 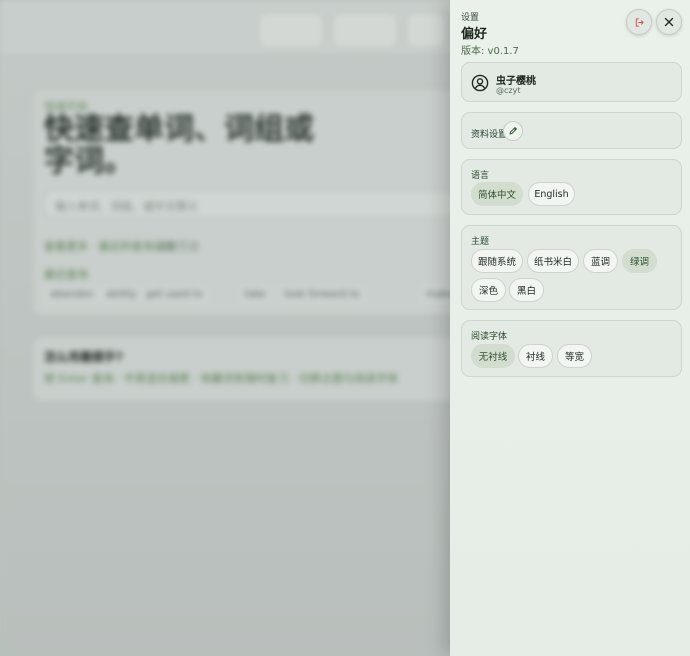 I want to click on pencil-icon, so click(x=513, y=131).